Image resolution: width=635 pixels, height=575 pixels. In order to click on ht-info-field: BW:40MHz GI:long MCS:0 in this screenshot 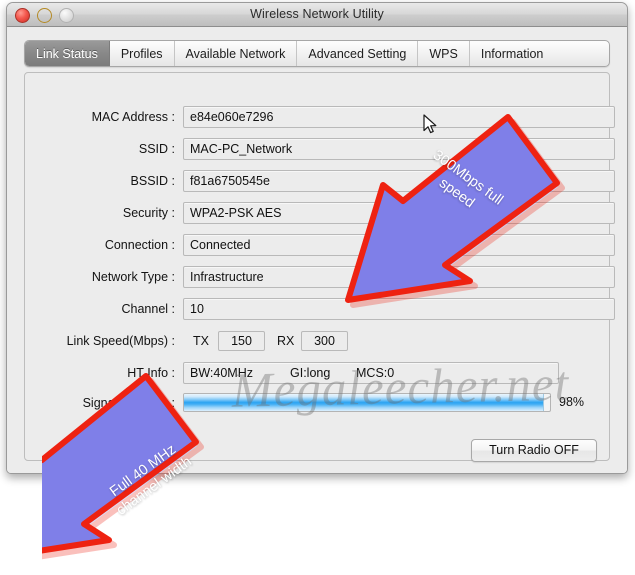, I will do `click(371, 373)`.